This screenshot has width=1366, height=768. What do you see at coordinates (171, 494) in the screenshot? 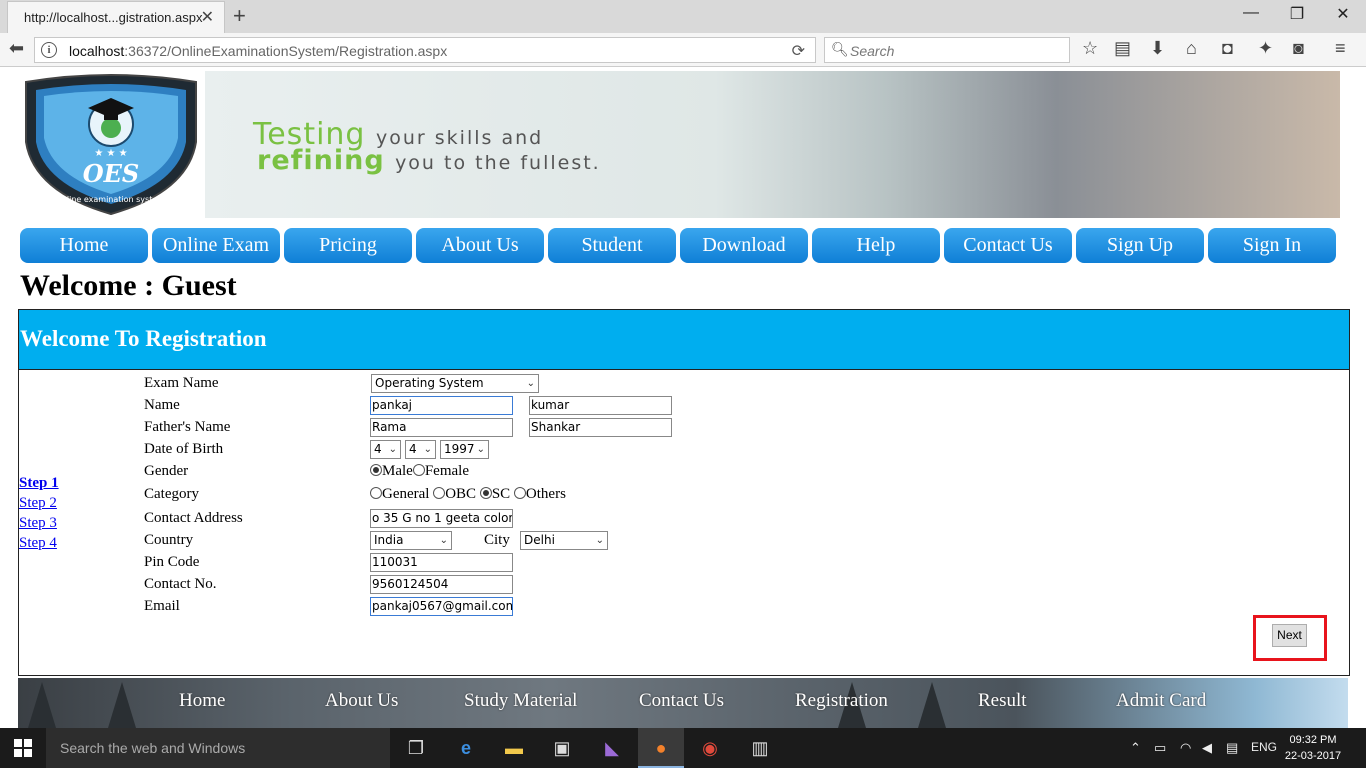
I see `category-label: Category` at bounding box center [171, 494].